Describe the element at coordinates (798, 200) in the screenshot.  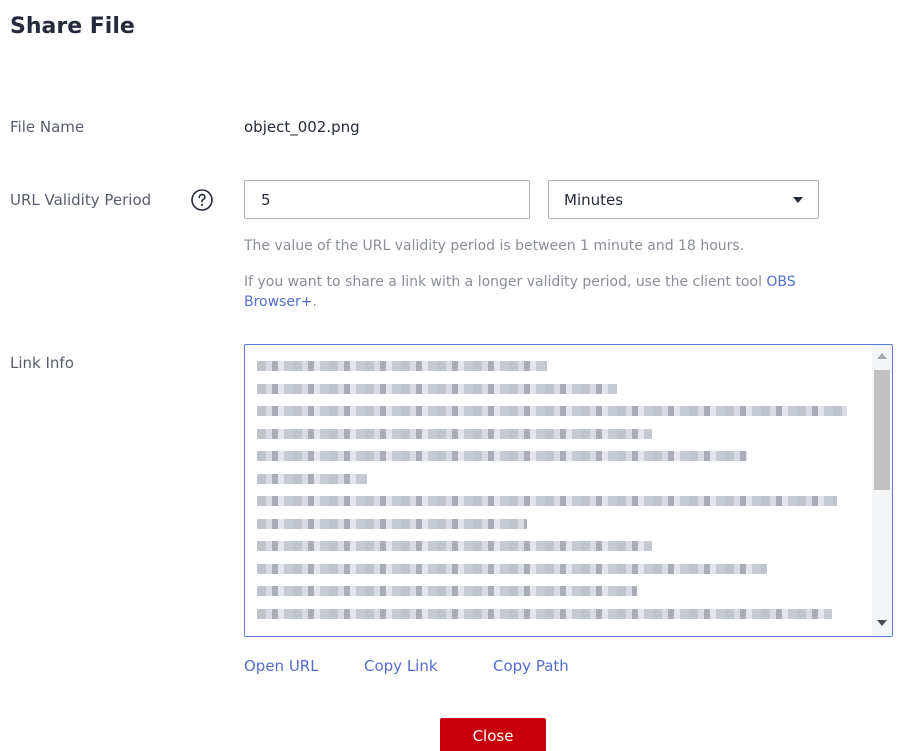
I see `caret-down-icon` at that location.